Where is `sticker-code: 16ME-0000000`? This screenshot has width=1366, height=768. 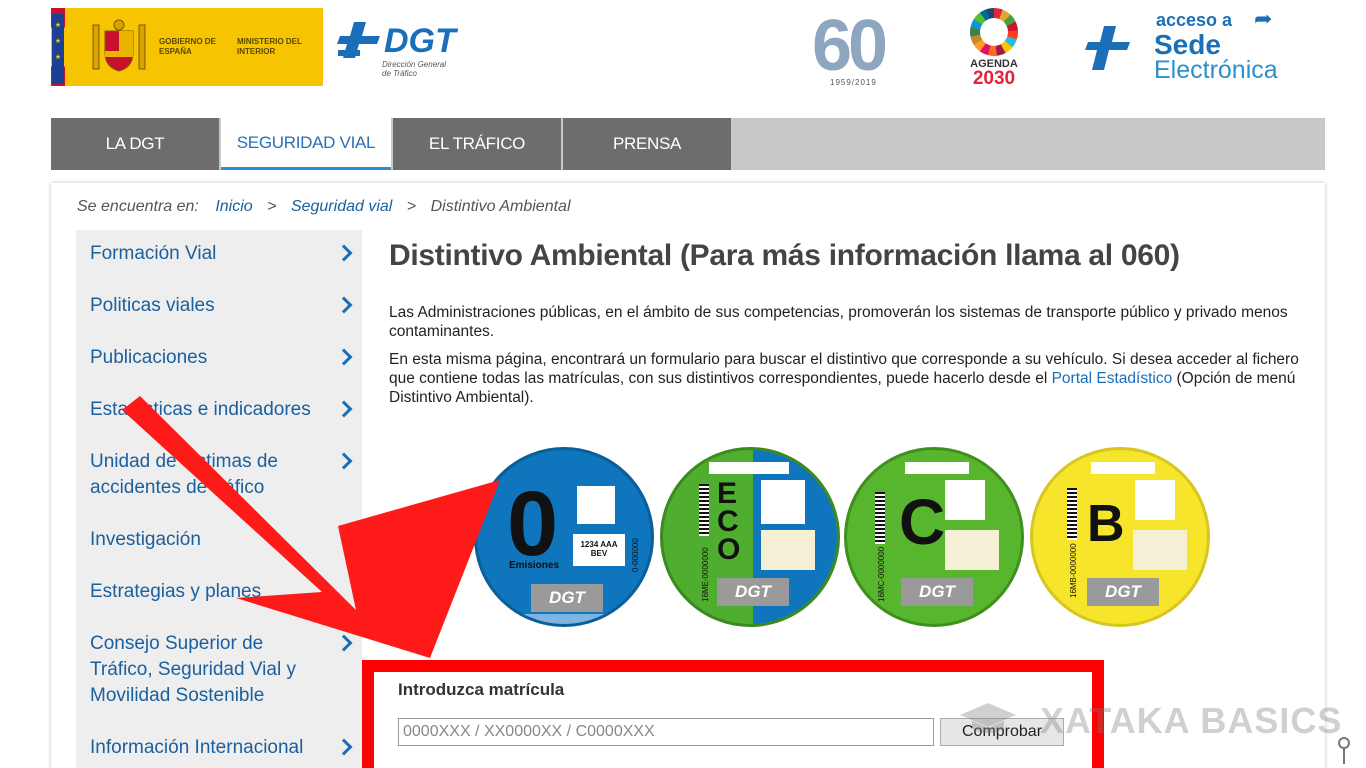 sticker-code: 16ME-0000000 is located at coordinates (705, 574).